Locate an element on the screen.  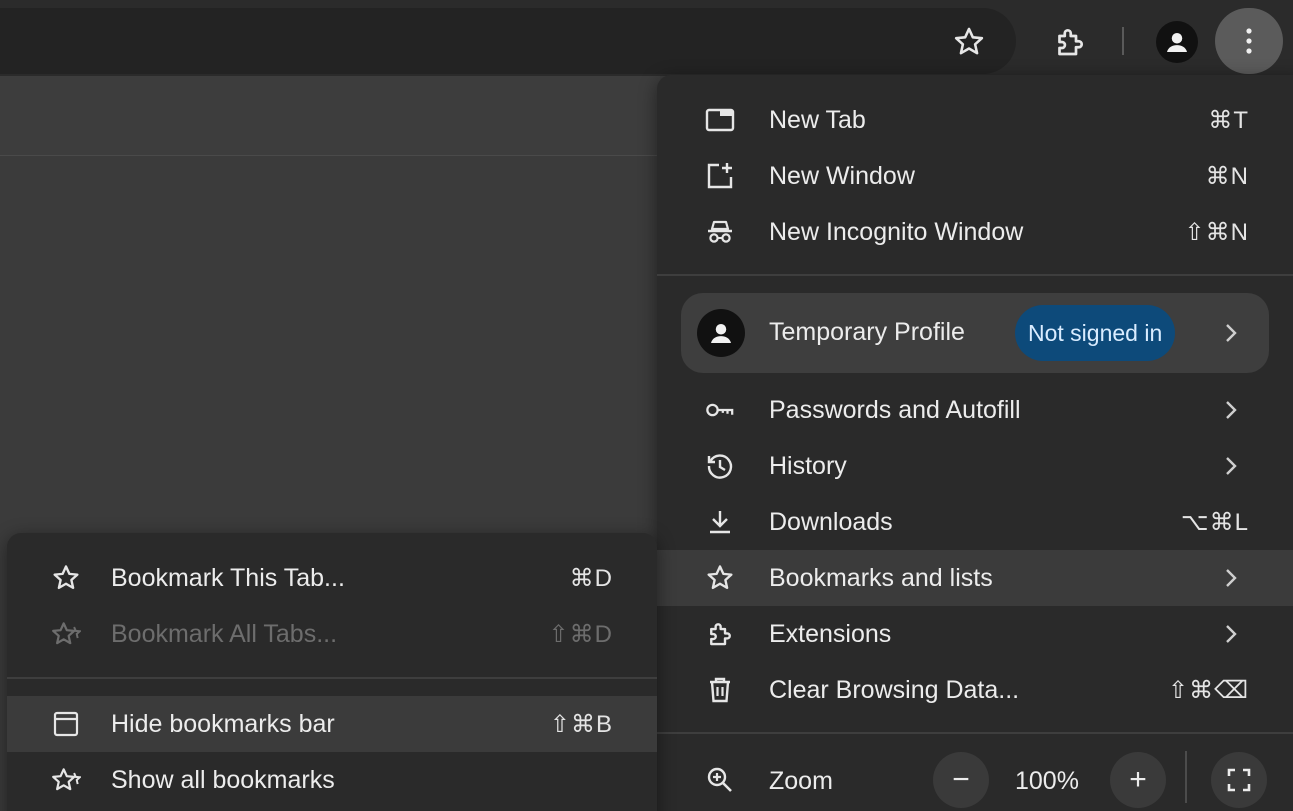
page-header-area is located at coordinates (330, 116).